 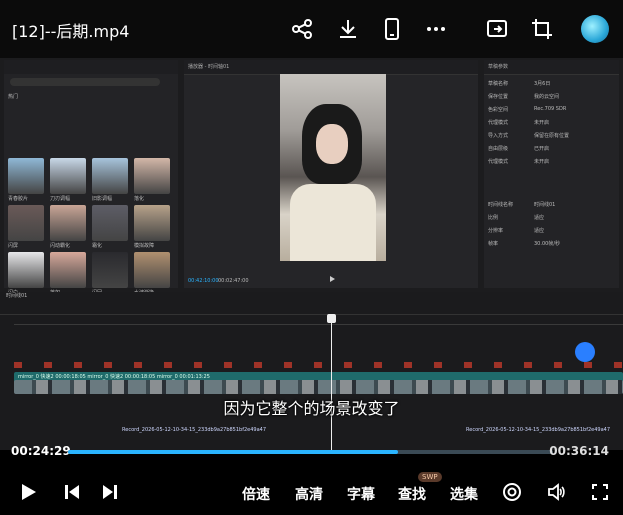 What do you see at coordinates (318, 387) in the screenshot?
I see `video-thumbnails` at bounding box center [318, 387].